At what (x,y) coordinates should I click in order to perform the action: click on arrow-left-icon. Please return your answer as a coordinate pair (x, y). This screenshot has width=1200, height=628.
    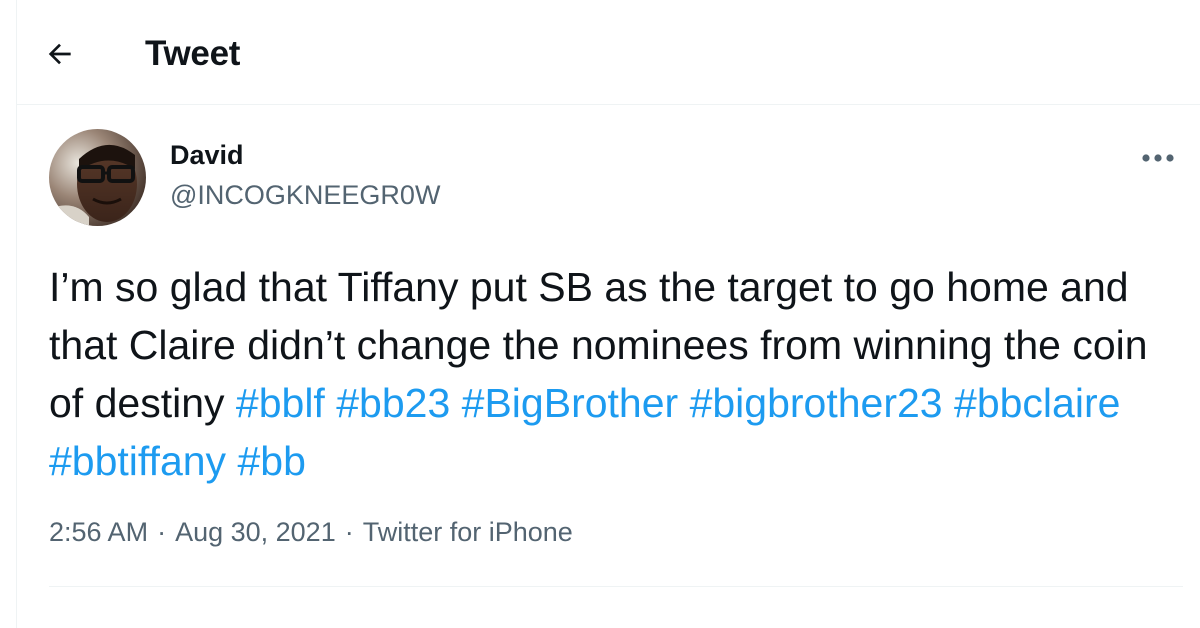
    Looking at the image, I should click on (59, 54).